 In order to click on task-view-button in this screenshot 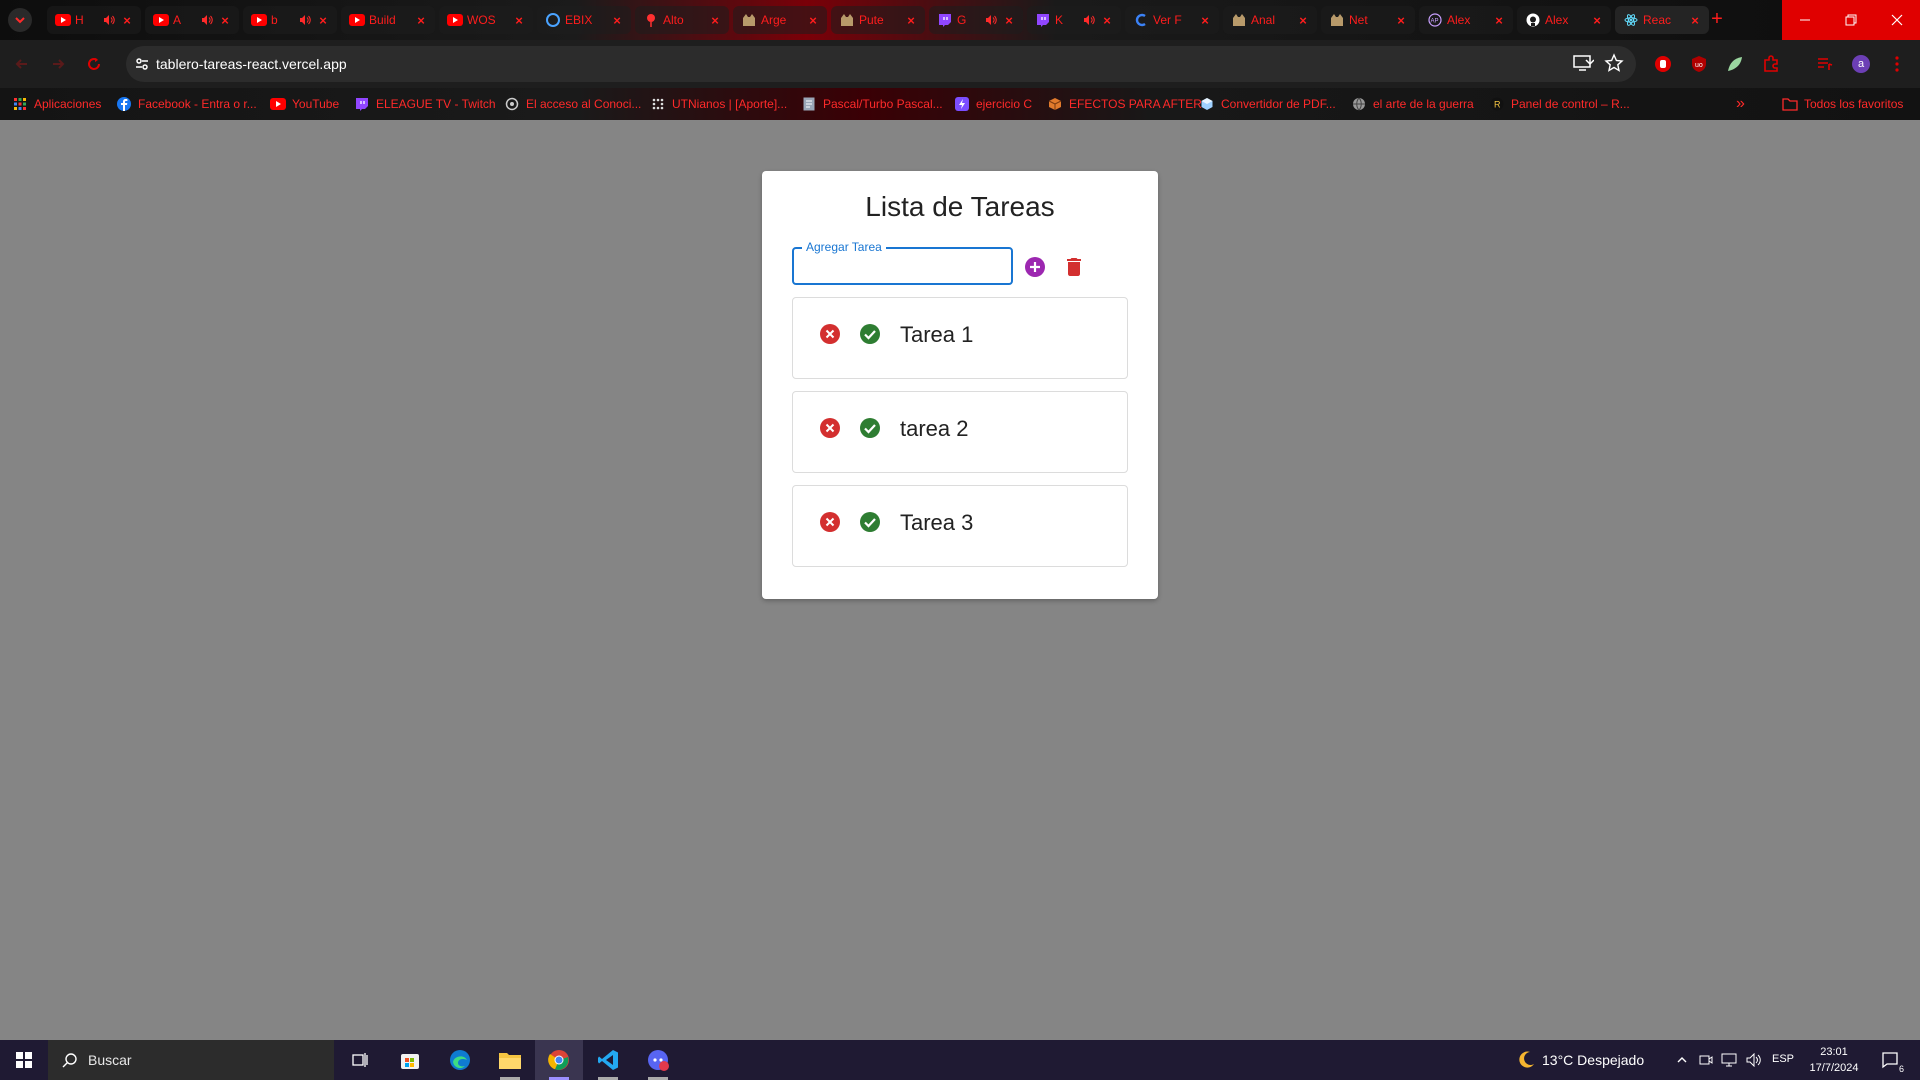, I will do `click(360, 1060)`.